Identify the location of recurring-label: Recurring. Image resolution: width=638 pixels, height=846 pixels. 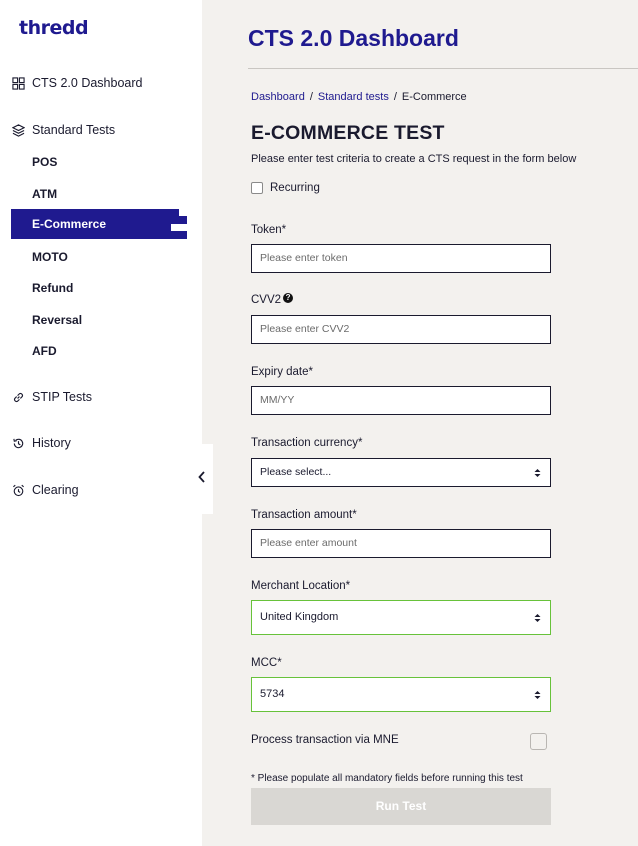
(295, 188).